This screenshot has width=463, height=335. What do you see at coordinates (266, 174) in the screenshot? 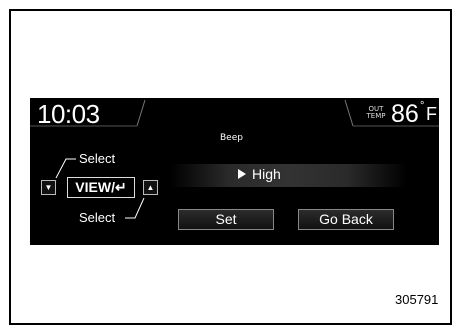
I see `selected-option-value: High` at bounding box center [266, 174].